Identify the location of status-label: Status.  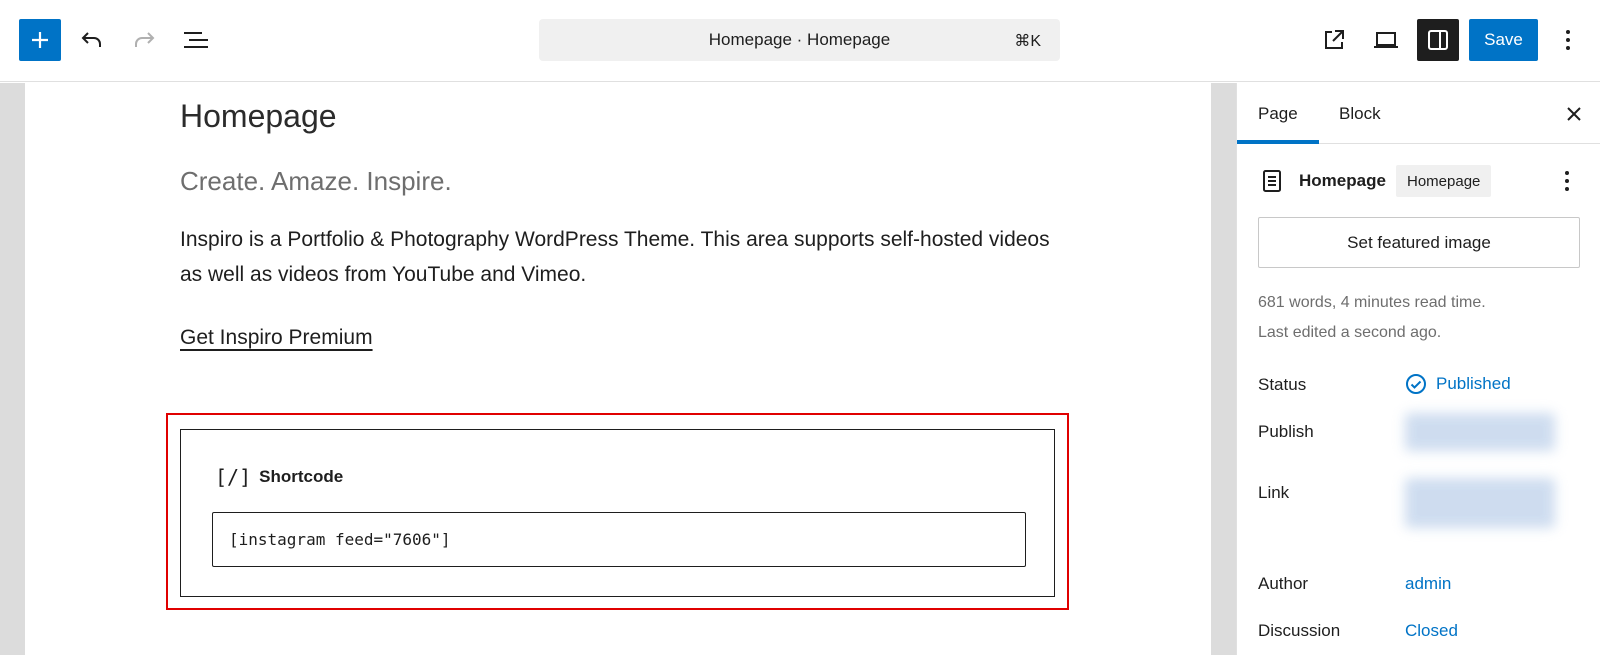
(1282, 384).